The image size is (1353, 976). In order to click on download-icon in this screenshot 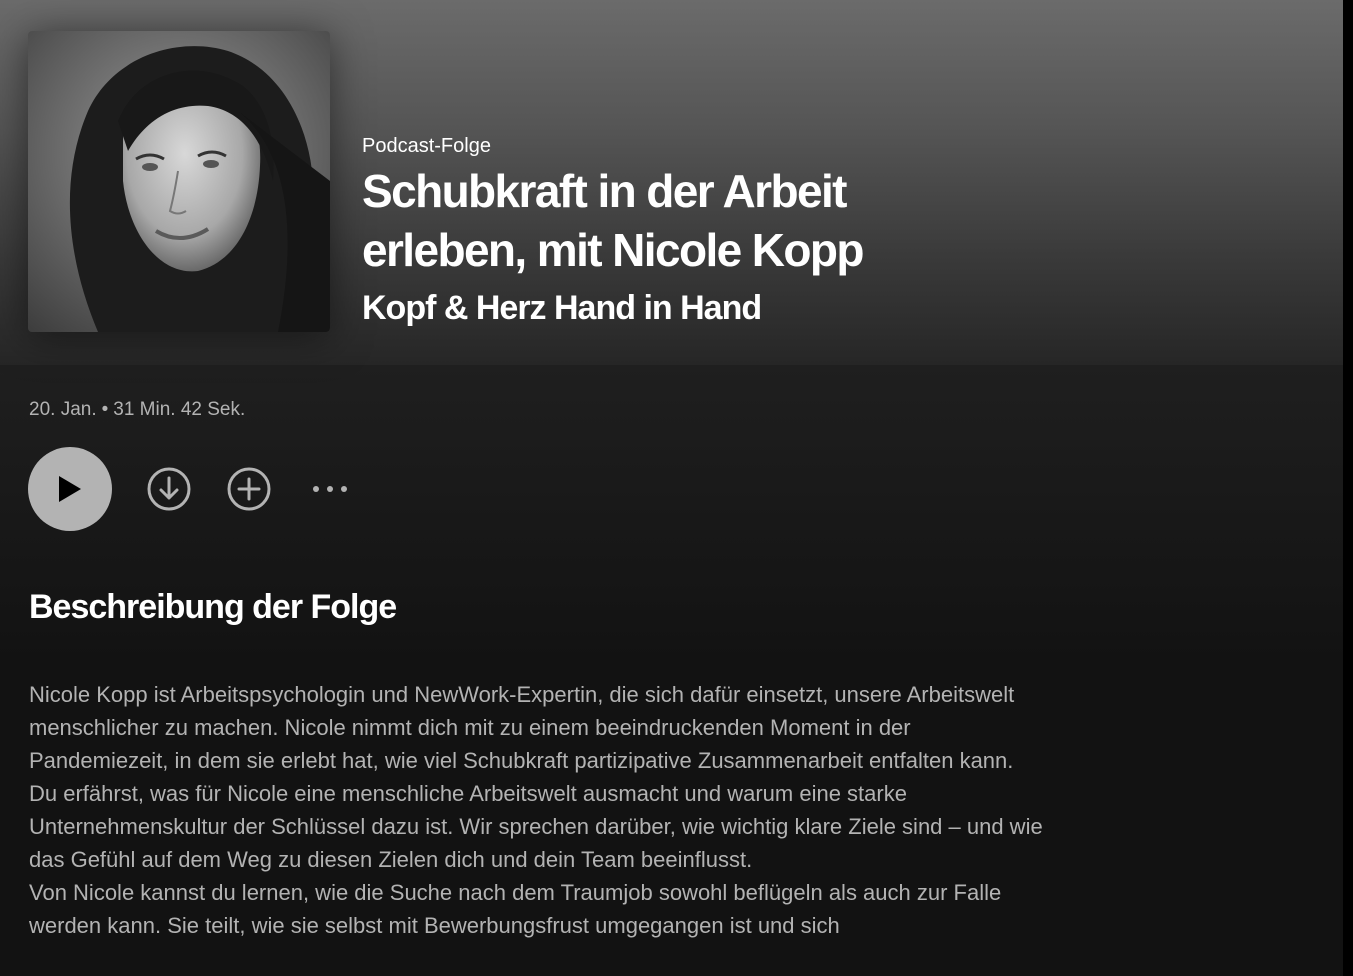, I will do `click(169, 489)`.